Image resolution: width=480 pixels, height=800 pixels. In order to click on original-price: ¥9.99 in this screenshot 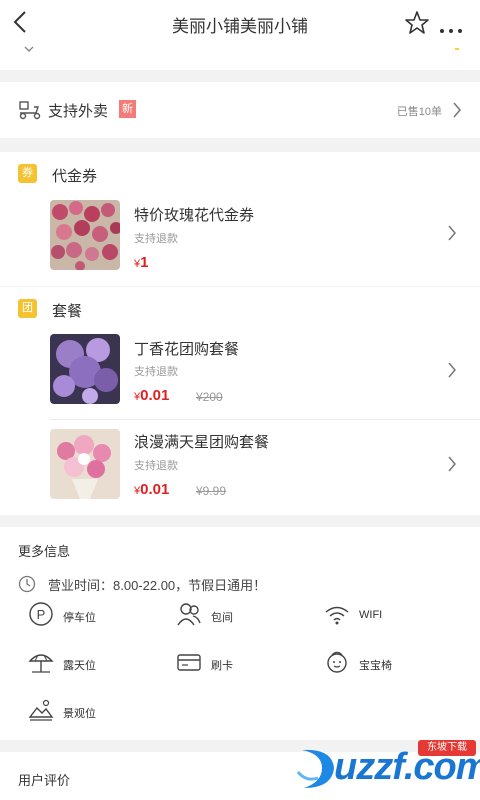, I will do `click(211, 491)`.